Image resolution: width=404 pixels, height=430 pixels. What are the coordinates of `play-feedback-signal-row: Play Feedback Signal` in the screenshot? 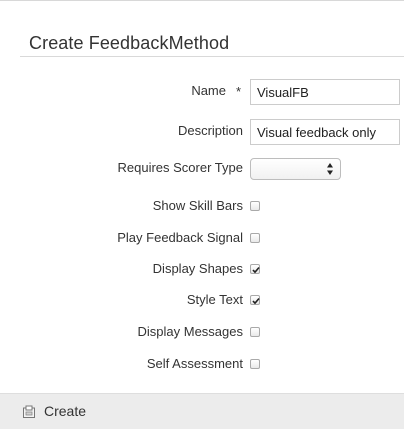 It's located at (202, 239).